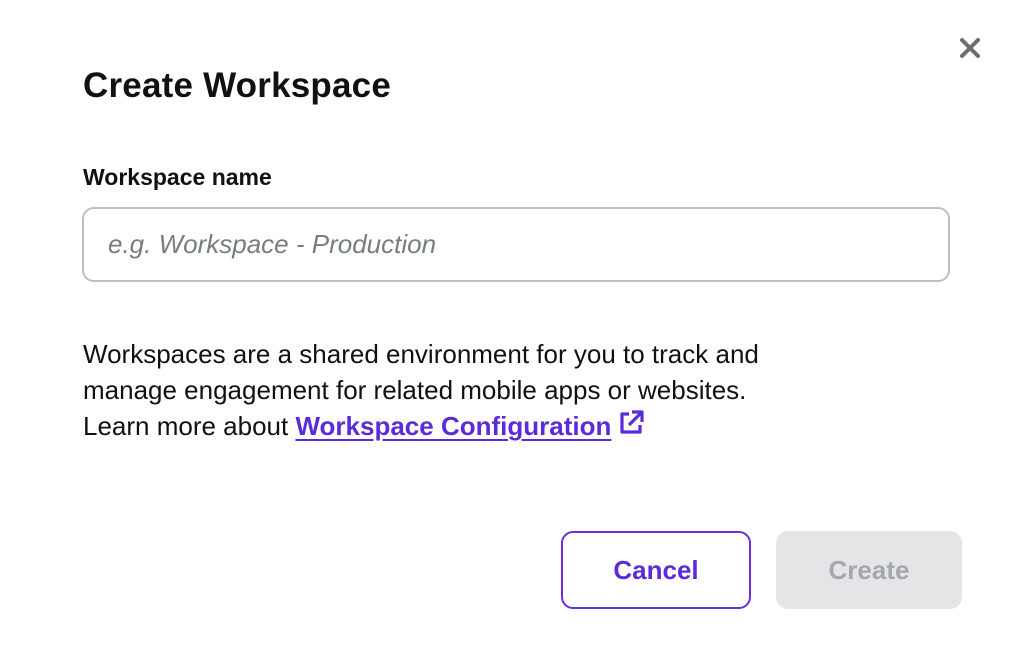 This screenshot has height=650, width=1016. Describe the element at coordinates (516, 244) in the screenshot. I see `workspace-name-input` at that location.